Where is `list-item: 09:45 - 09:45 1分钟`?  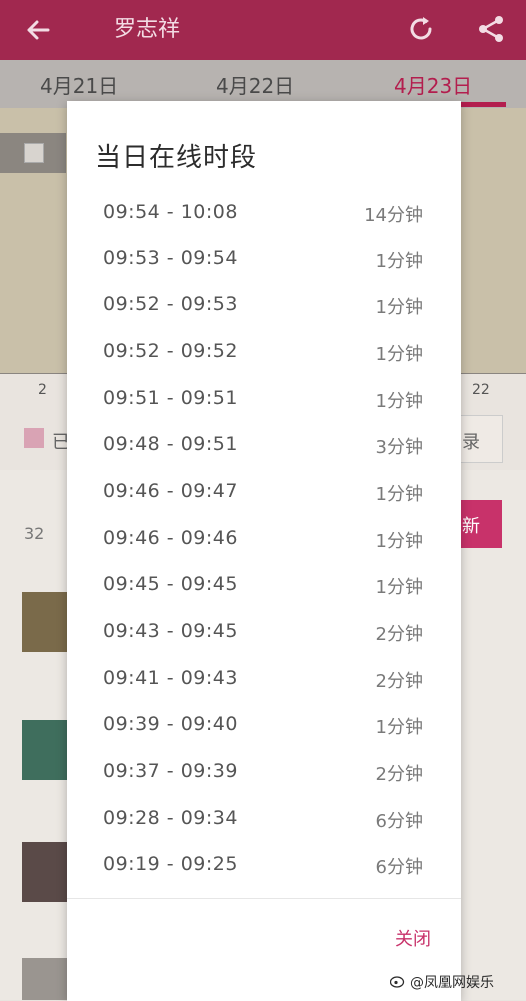 list-item: 09:45 - 09:45 1分钟 is located at coordinates (263, 588).